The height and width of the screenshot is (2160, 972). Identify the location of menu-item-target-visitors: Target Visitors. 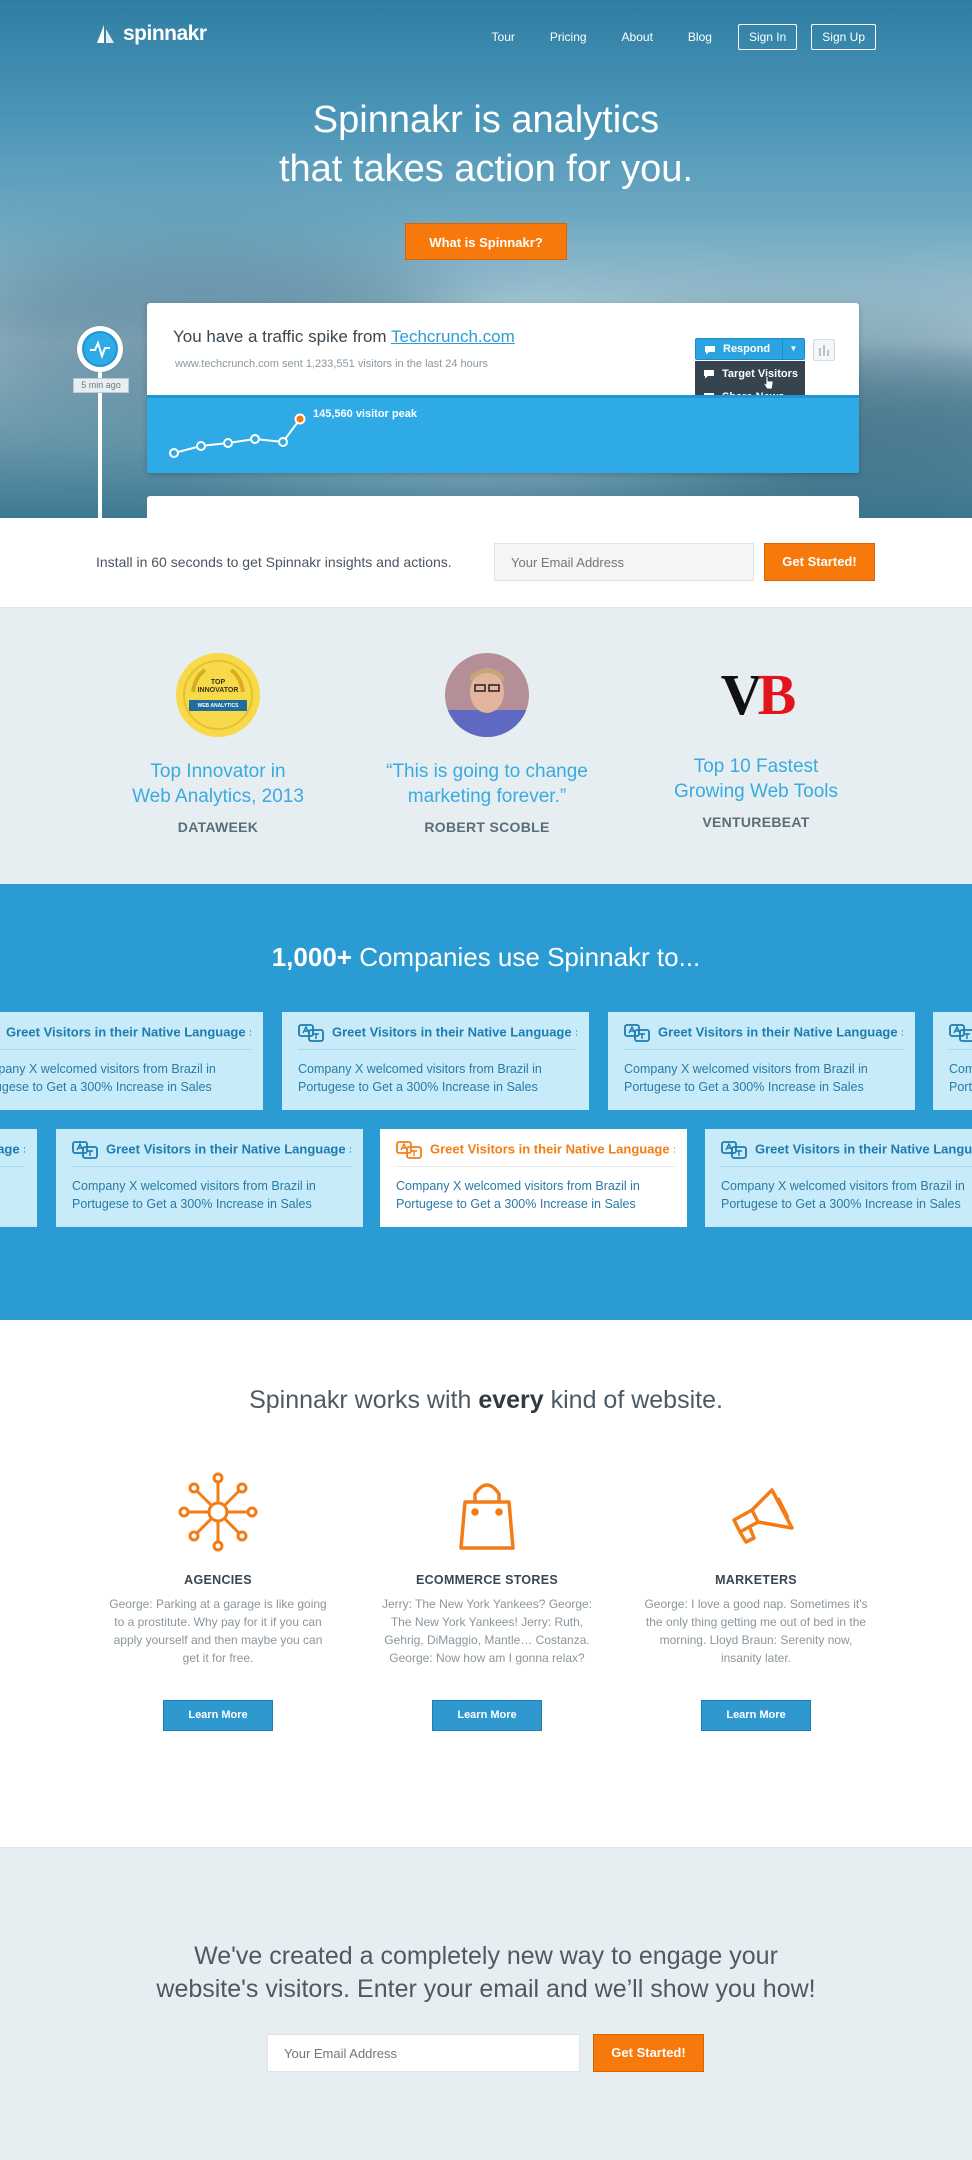
(760, 374).